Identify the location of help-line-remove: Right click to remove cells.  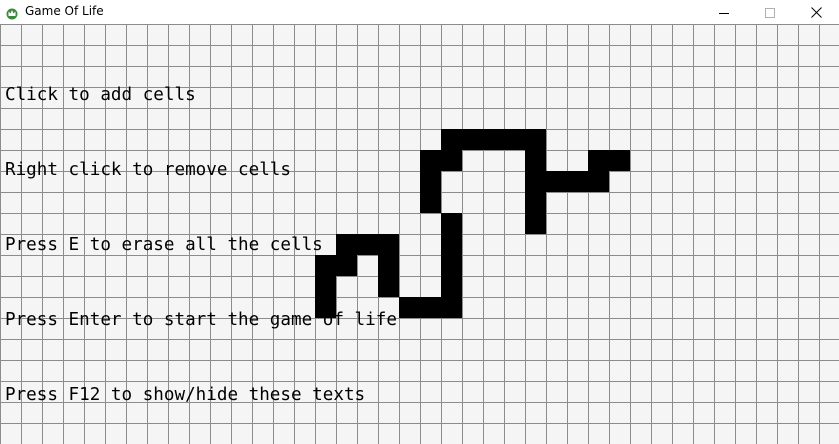
(148, 170).